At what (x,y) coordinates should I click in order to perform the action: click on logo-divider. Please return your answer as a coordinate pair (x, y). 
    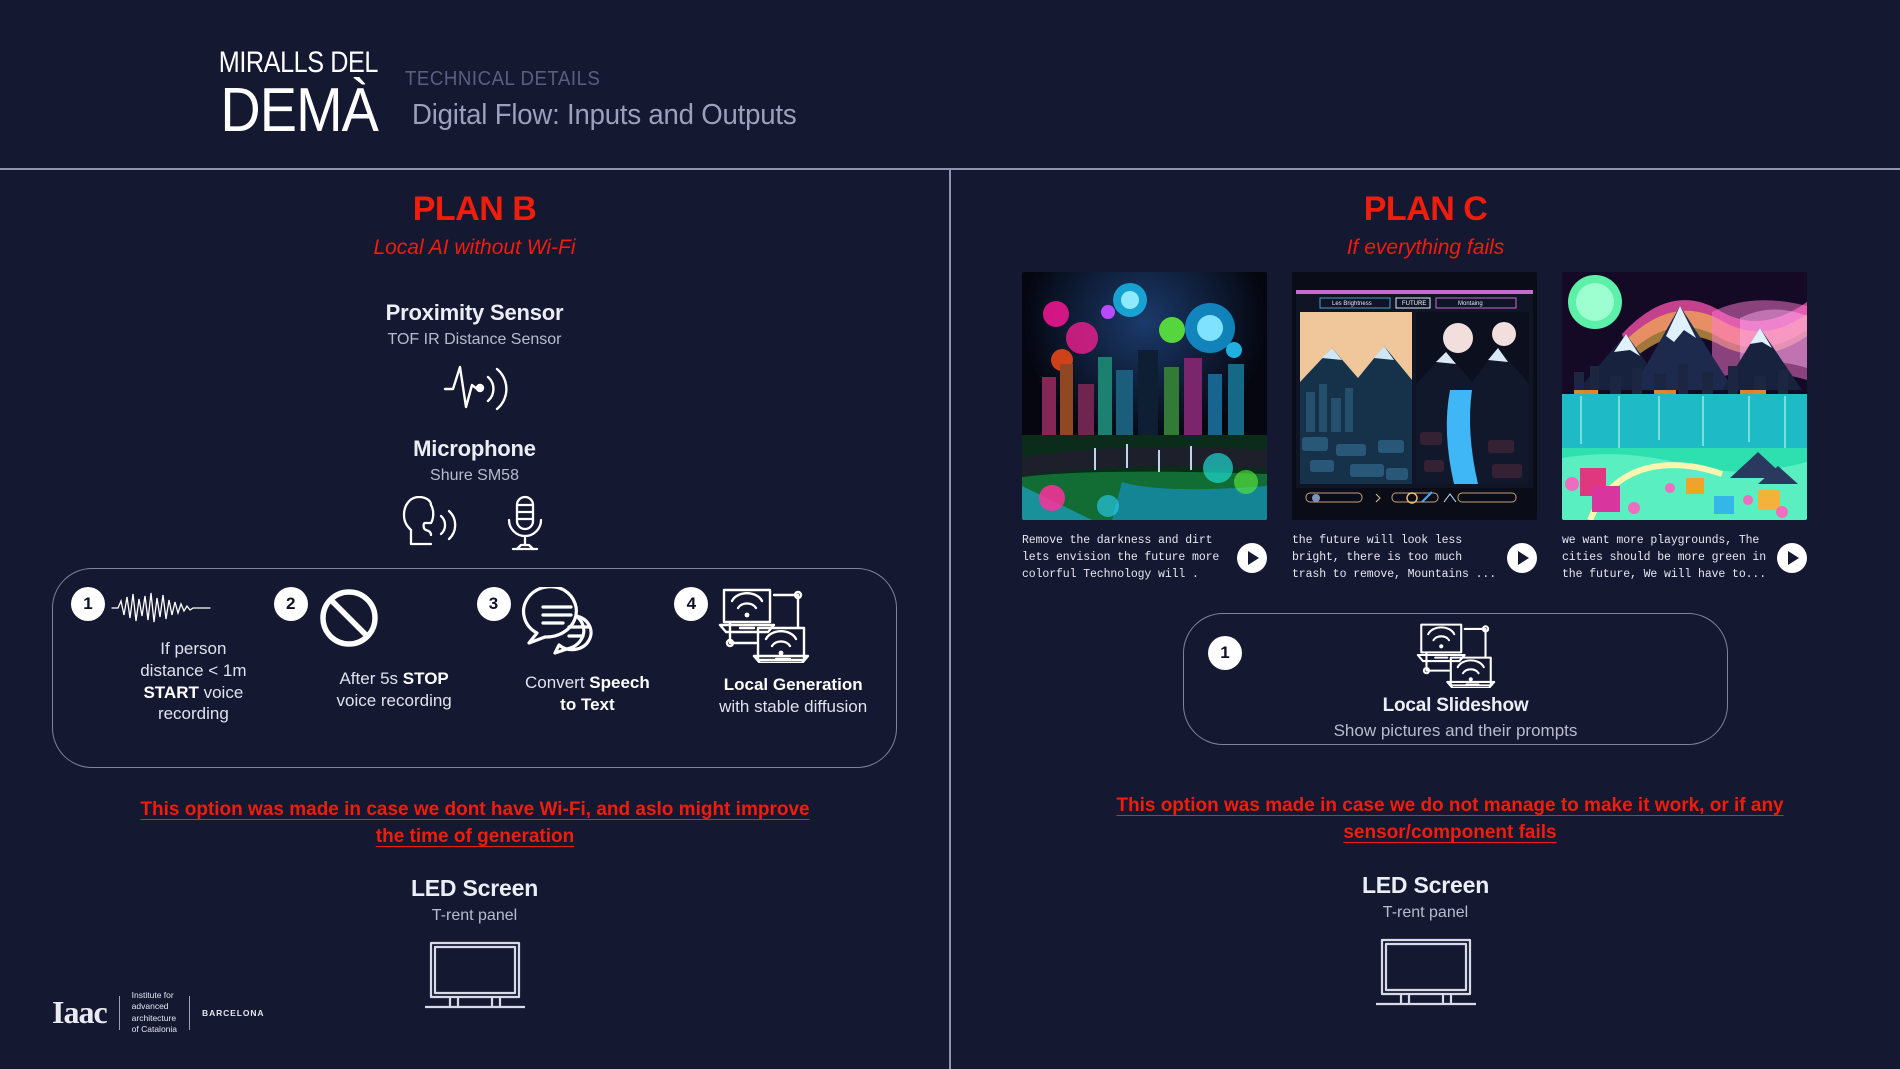
    Looking at the image, I should click on (119, 1012).